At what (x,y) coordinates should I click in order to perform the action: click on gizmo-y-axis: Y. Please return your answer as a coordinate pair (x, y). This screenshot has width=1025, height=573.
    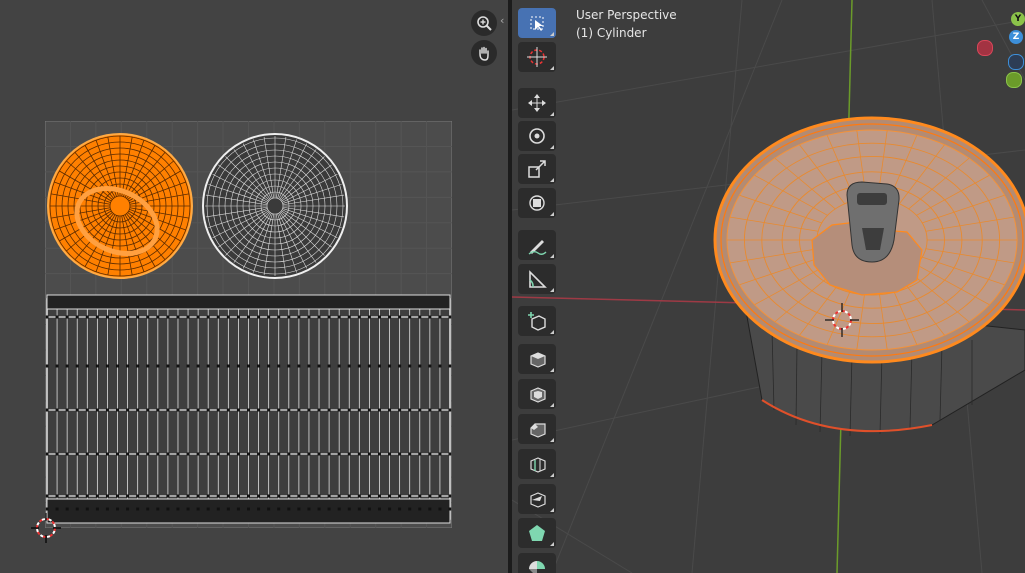
    Looking at the image, I should click on (1018, 19).